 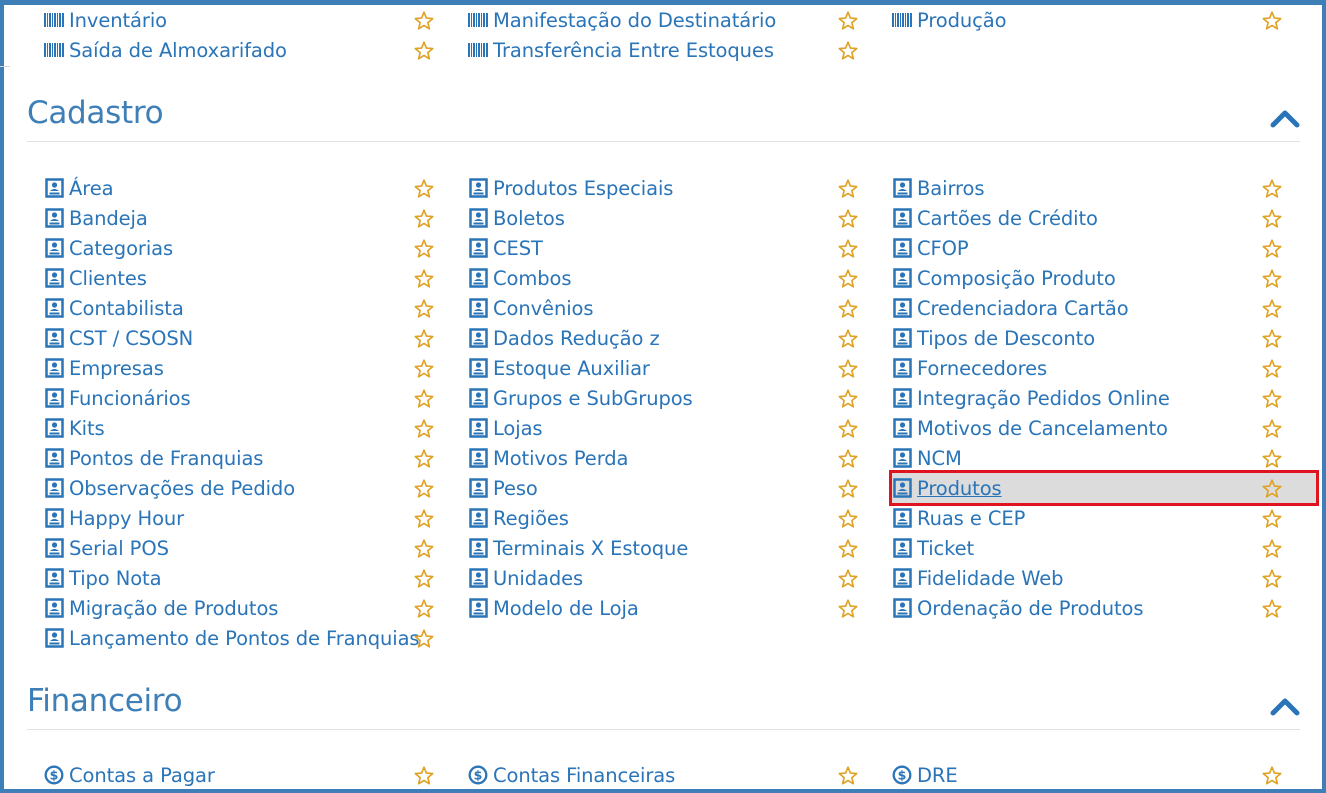 I want to click on menu-item-bandeja: Bandeja, so click(x=256, y=218).